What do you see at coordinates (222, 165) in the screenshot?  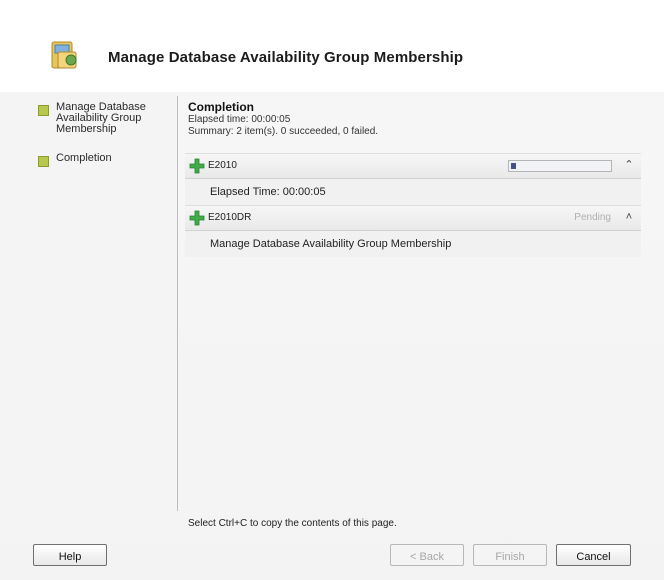 I see `item-name: E2010` at bounding box center [222, 165].